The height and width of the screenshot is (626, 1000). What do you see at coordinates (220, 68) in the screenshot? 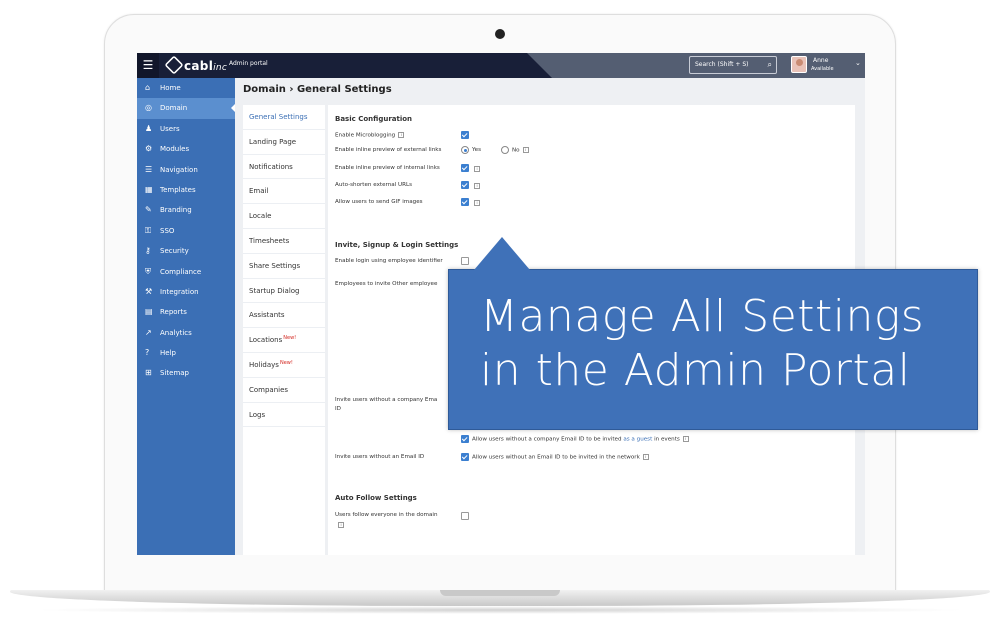
I see `logo-suffix: inc` at bounding box center [220, 68].